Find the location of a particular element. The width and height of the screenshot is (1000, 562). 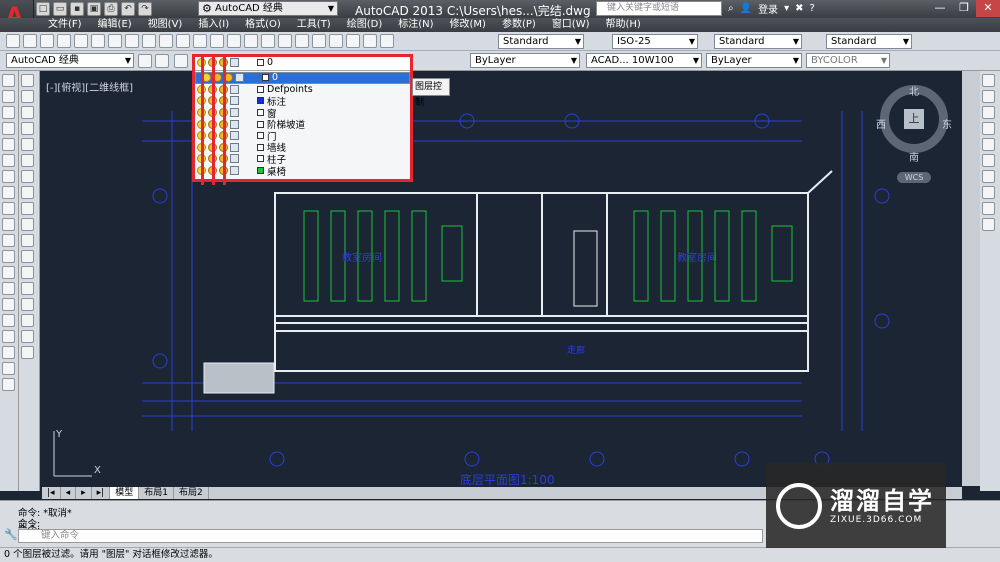

zoom-window-icon is located at coordinates (251, 41).